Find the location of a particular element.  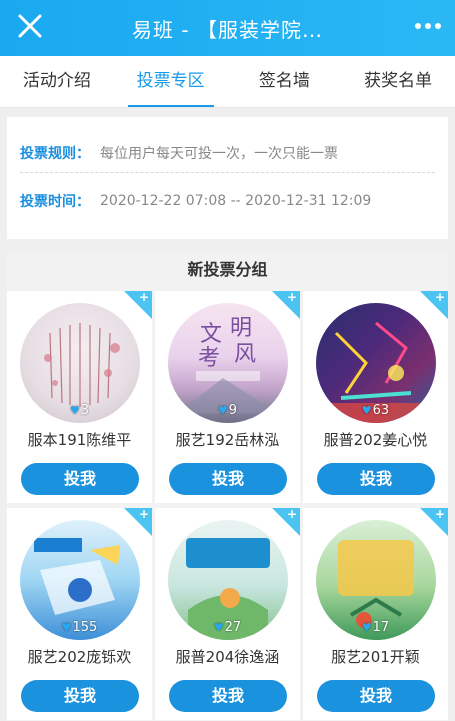

vote-count: ♥17 is located at coordinates (375, 627).